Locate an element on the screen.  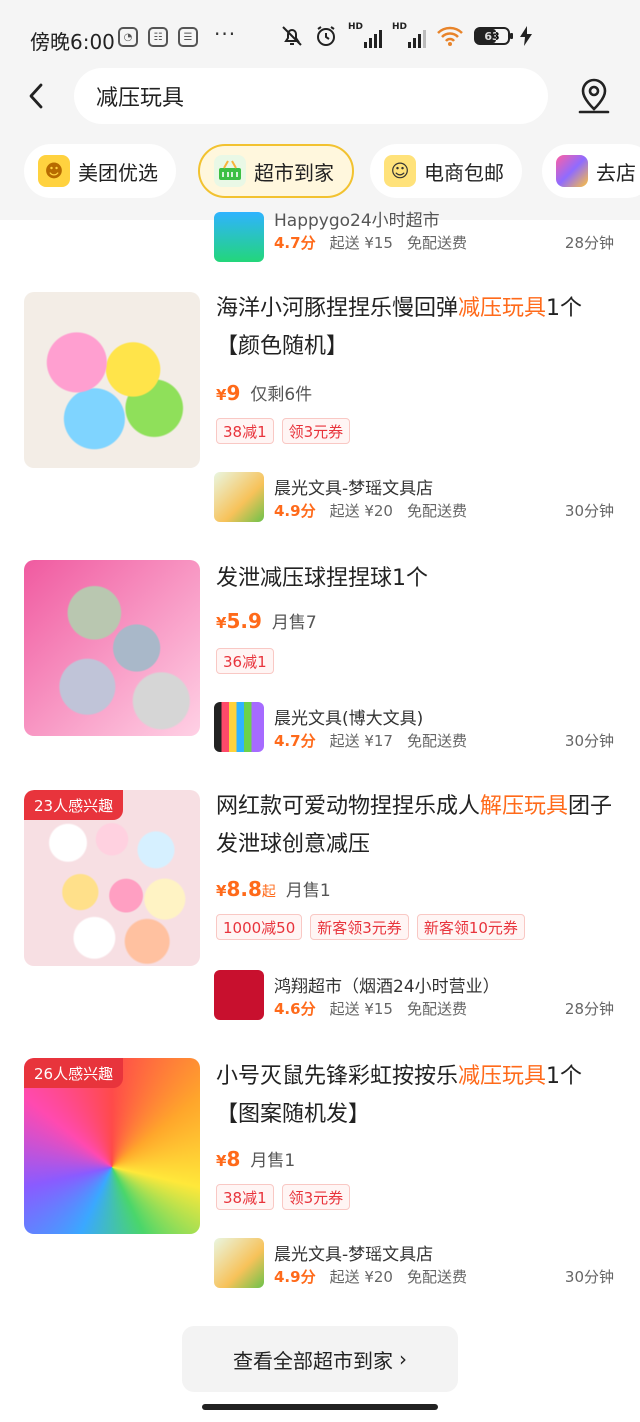
title-text: 网红款可爱动物捏捏乐成人 is located at coordinates (348, 806).